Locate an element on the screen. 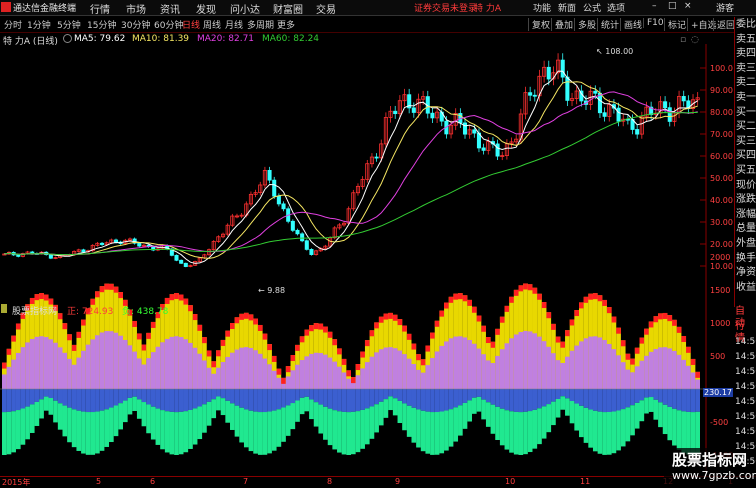 The image size is (756, 488). price-axis-label: 70.00 is located at coordinates (721, 134).